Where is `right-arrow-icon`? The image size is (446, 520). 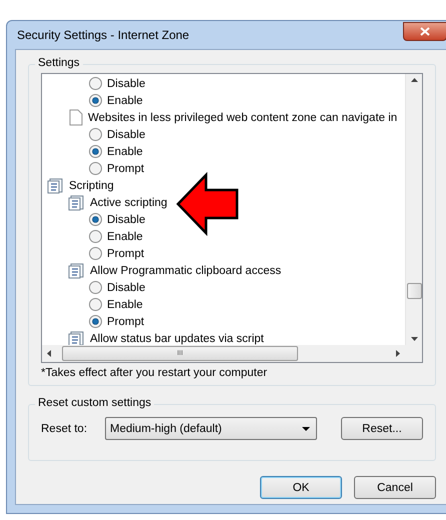
right-arrow-icon is located at coordinates (398, 353).